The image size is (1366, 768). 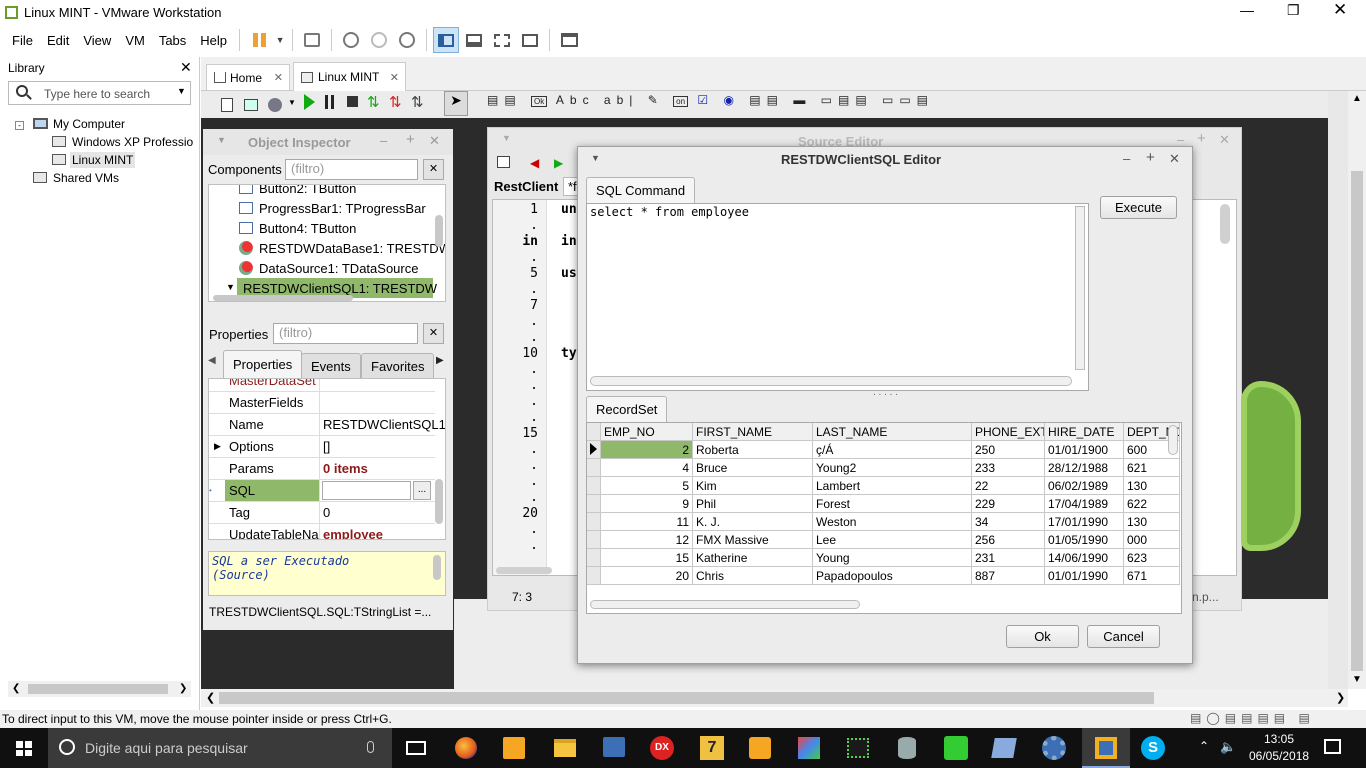 I want to click on tree-hscrollbar, so click(x=283, y=298).